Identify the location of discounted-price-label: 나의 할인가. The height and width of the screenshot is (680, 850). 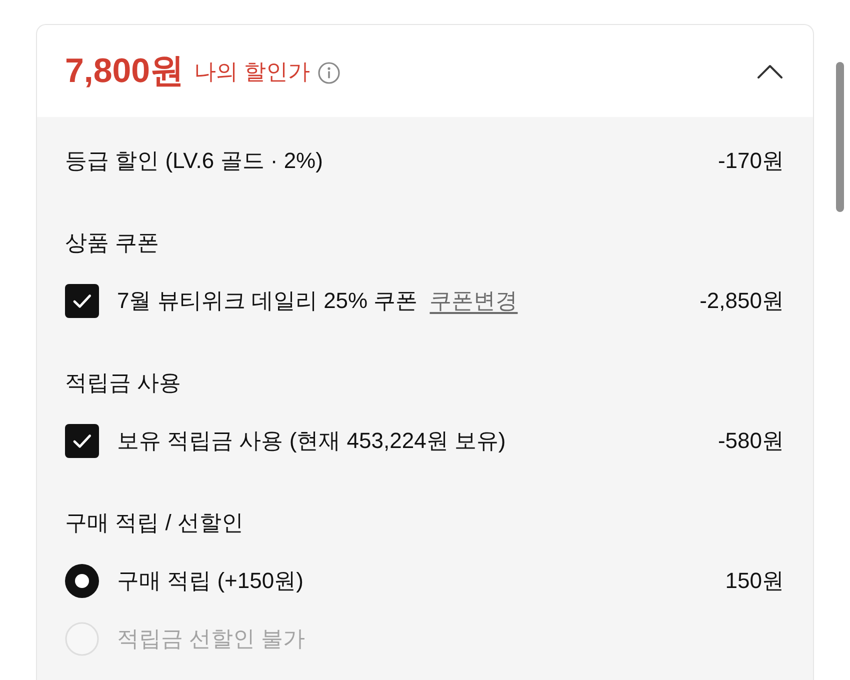
(252, 72).